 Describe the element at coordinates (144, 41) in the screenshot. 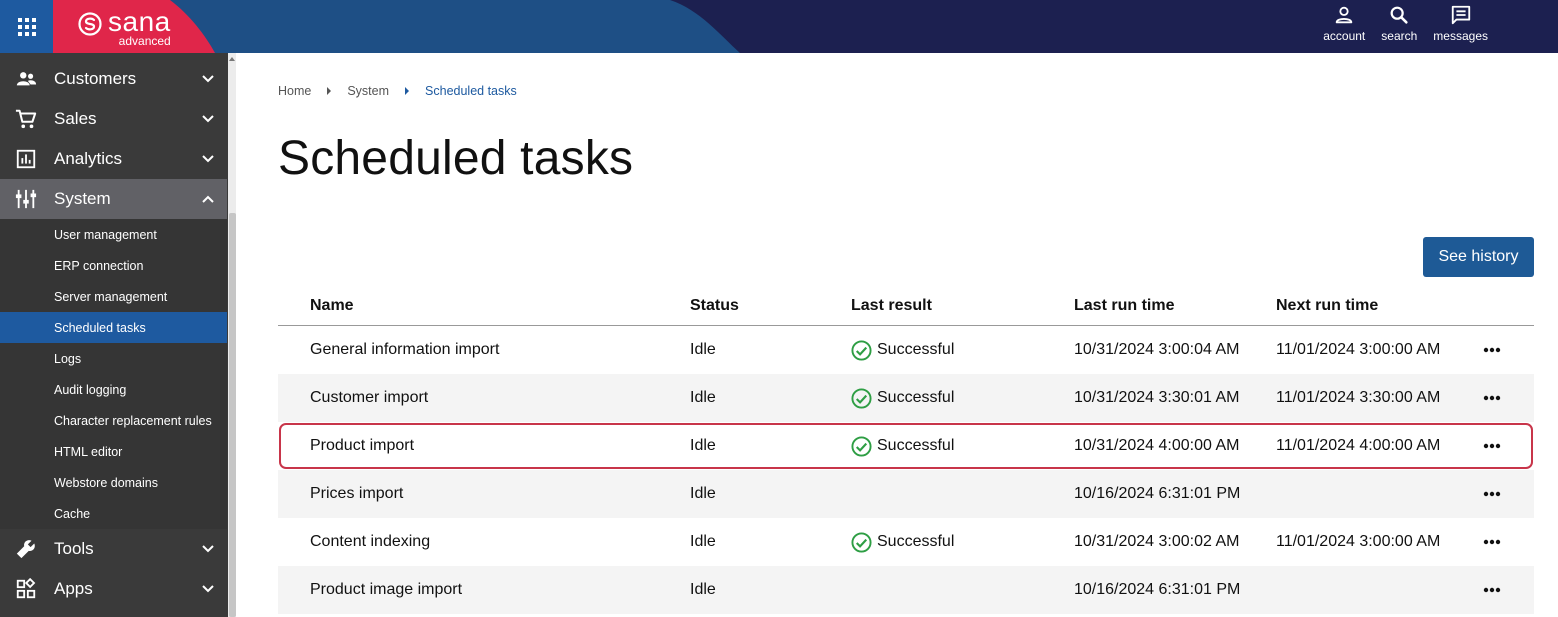

I see `logo-edition: advanced` at that location.